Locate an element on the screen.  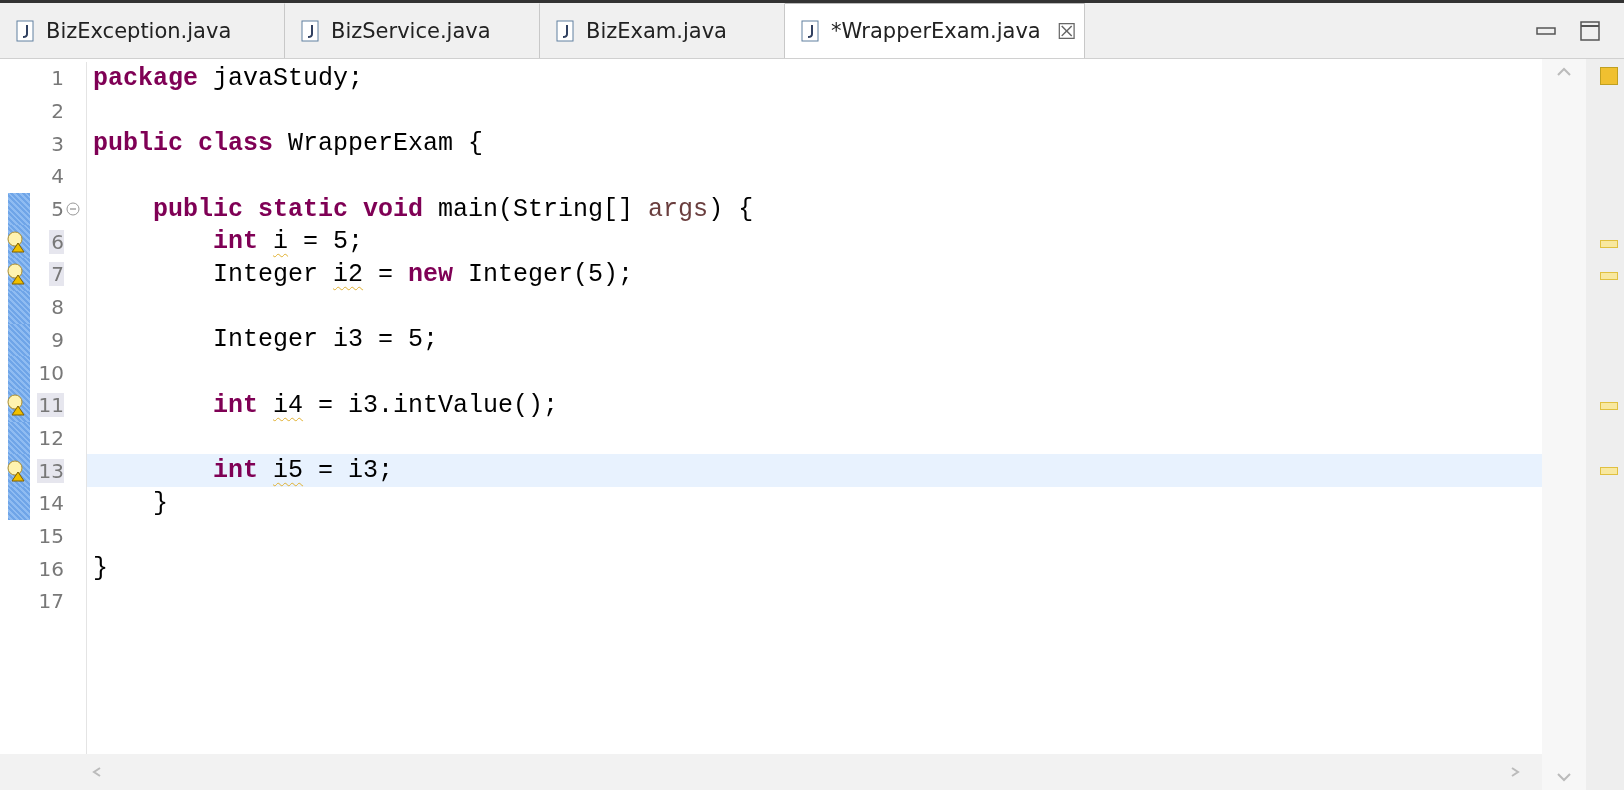
line-number: 13 is located at coordinates (50, 470).